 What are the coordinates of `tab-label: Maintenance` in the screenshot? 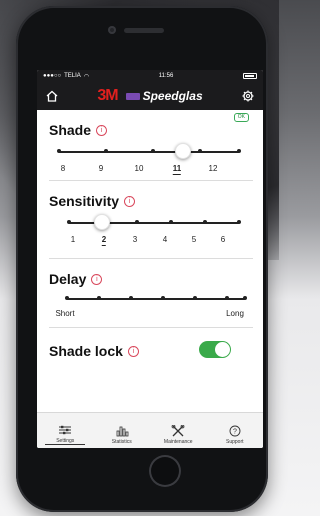 It's located at (178, 442).